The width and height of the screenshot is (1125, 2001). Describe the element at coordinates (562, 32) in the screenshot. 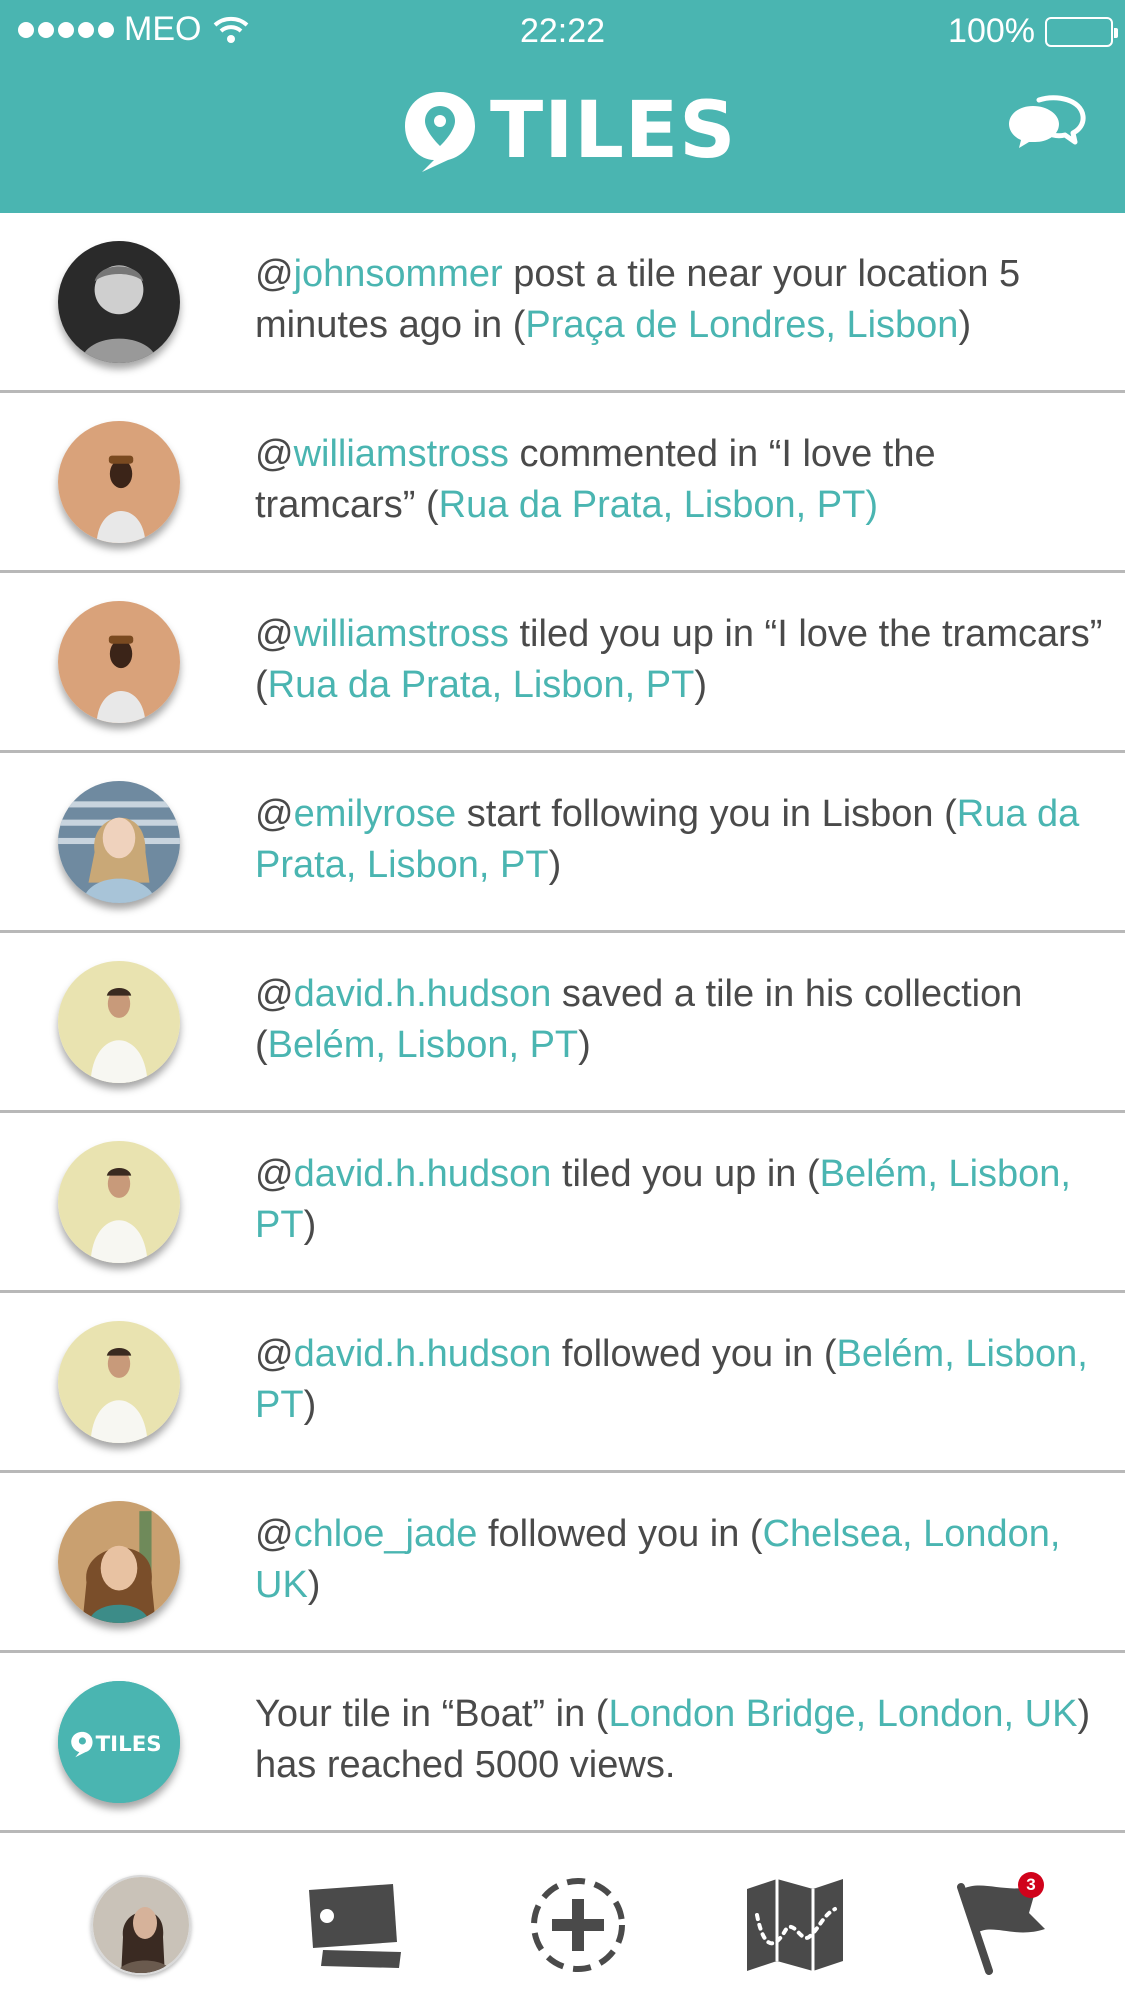

I see `status-bar: MEO 22:22 100%` at that location.